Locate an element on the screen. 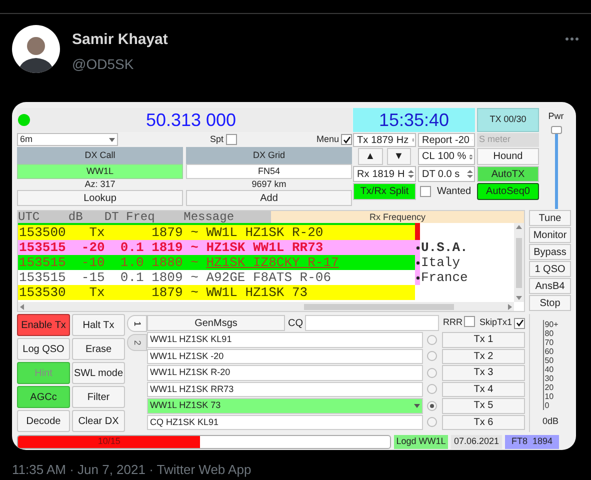  band-dropdown: 6m is located at coordinates (67, 139).